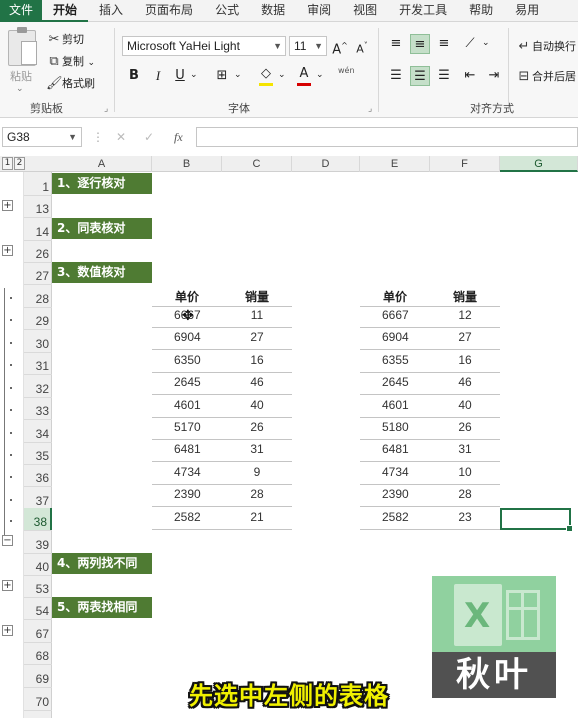 The image size is (578, 718). Describe the element at coordinates (38, 229) in the screenshot. I see `row-header-14: 14` at that location.